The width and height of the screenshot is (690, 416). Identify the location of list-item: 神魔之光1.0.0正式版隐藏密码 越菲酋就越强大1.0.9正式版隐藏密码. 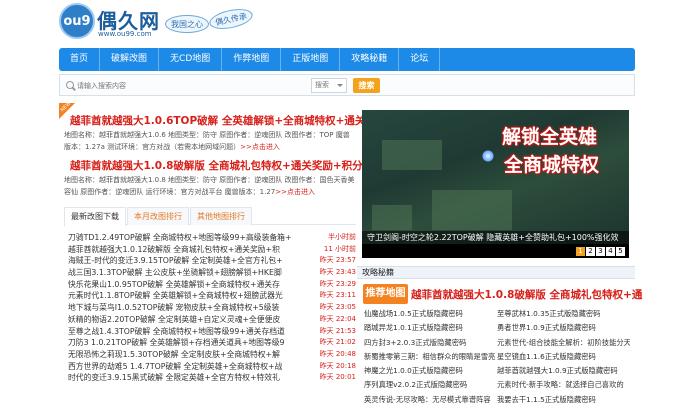
(497, 371).